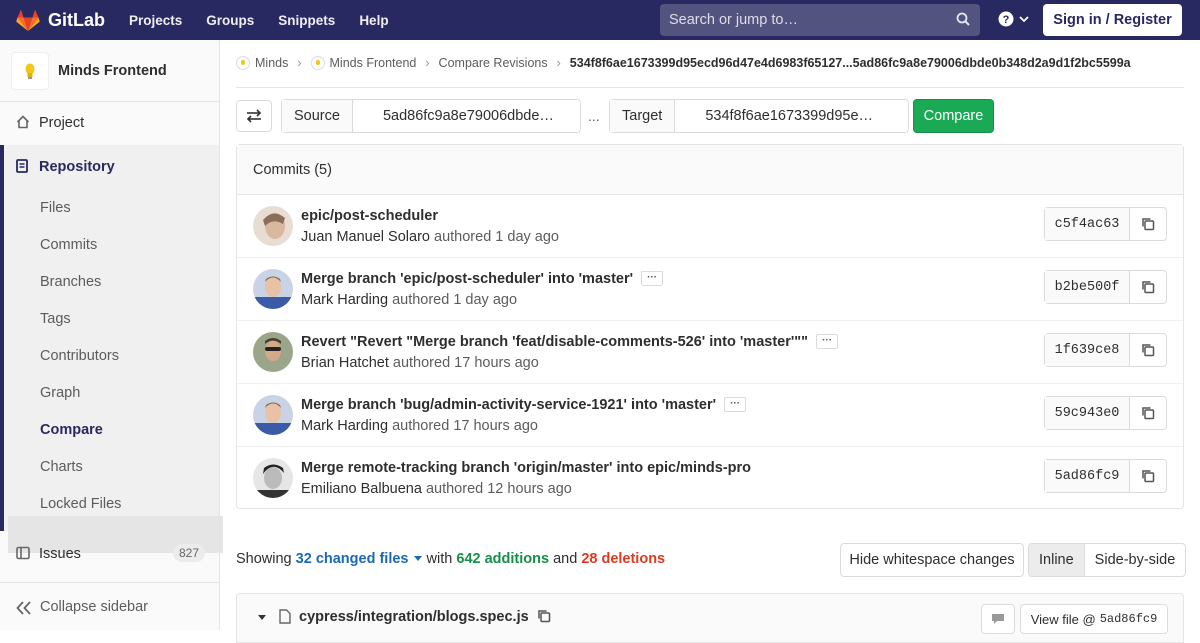 The height and width of the screenshot is (643, 1200). I want to click on commit-meta: Mark Harding authored 1 day ago, so click(409, 300).